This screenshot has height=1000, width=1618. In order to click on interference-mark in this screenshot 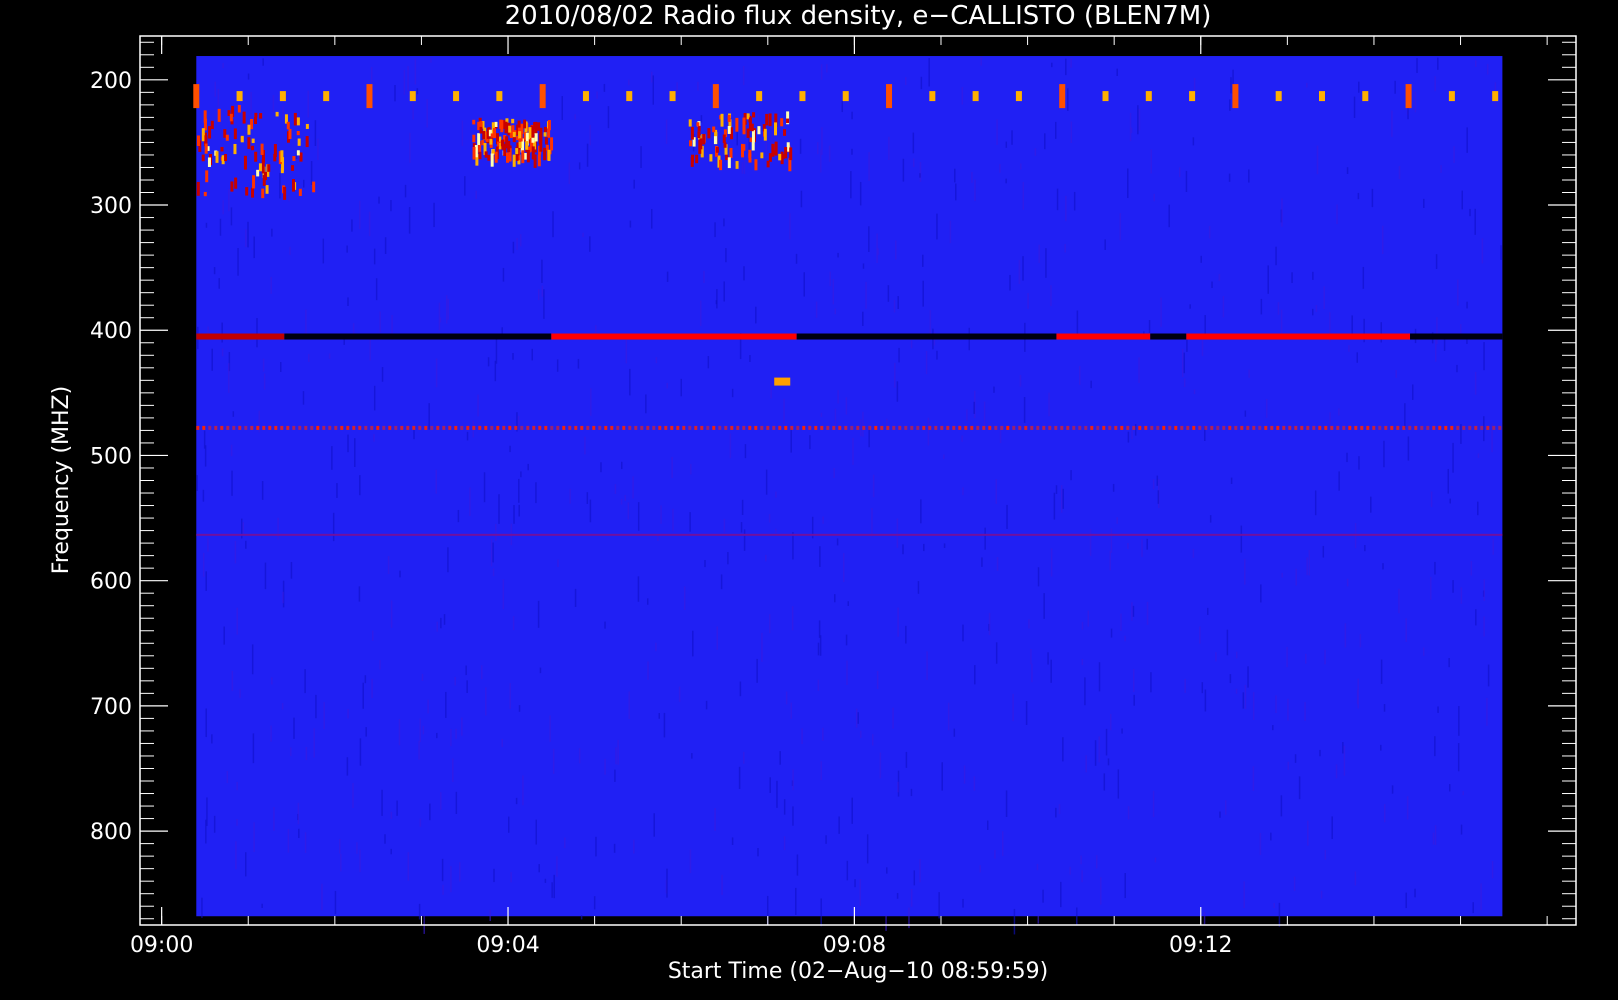, I will do `click(1018, 96)`.